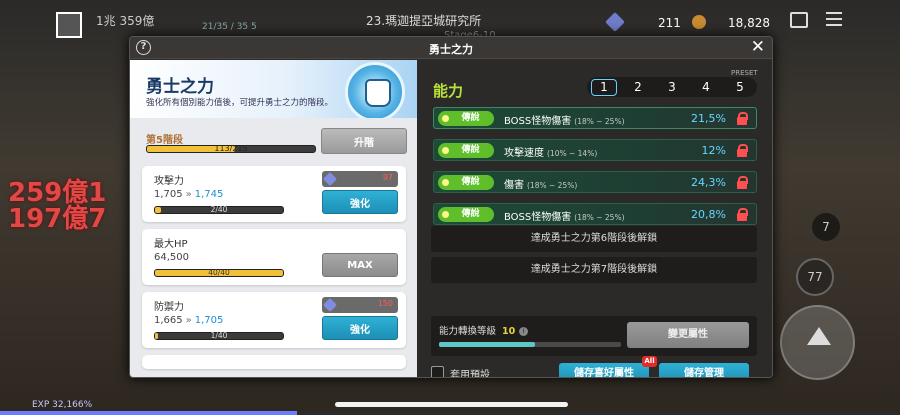 The width and height of the screenshot is (900, 415). What do you see at coordinates (437, 371) in the screenshot?
I see `use-preset-checkbox` at bounding box center [437, 371].